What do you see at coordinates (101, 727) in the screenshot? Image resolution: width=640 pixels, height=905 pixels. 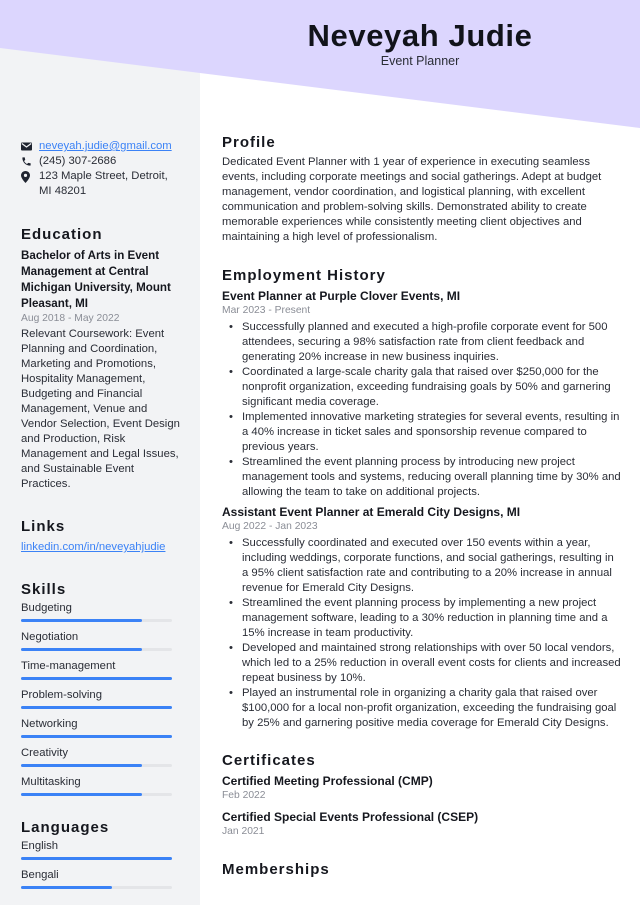 I see `skill-item: Networking` at bounding box center [101, 727].